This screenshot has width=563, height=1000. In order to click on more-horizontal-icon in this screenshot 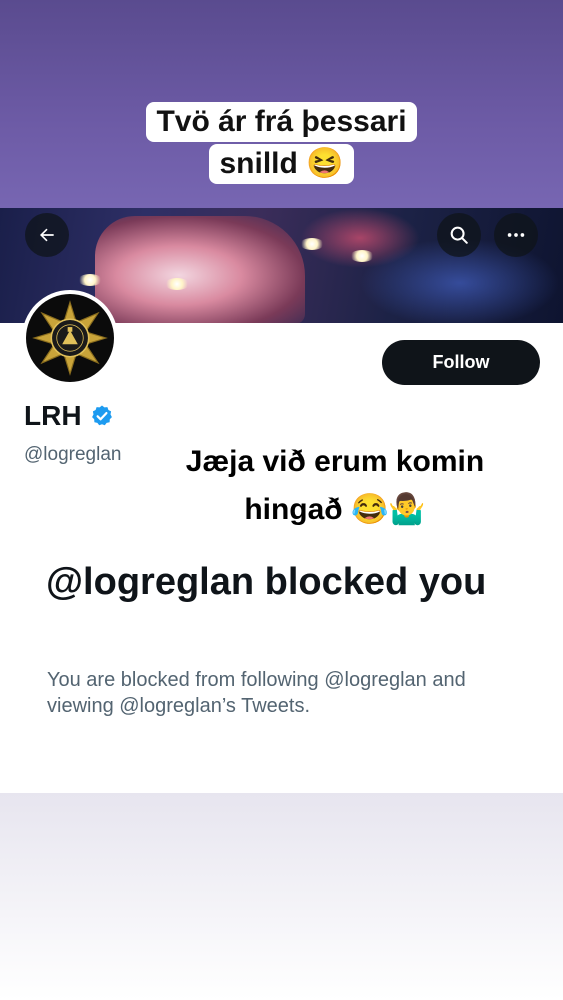, I will do `click(516, 235)`.